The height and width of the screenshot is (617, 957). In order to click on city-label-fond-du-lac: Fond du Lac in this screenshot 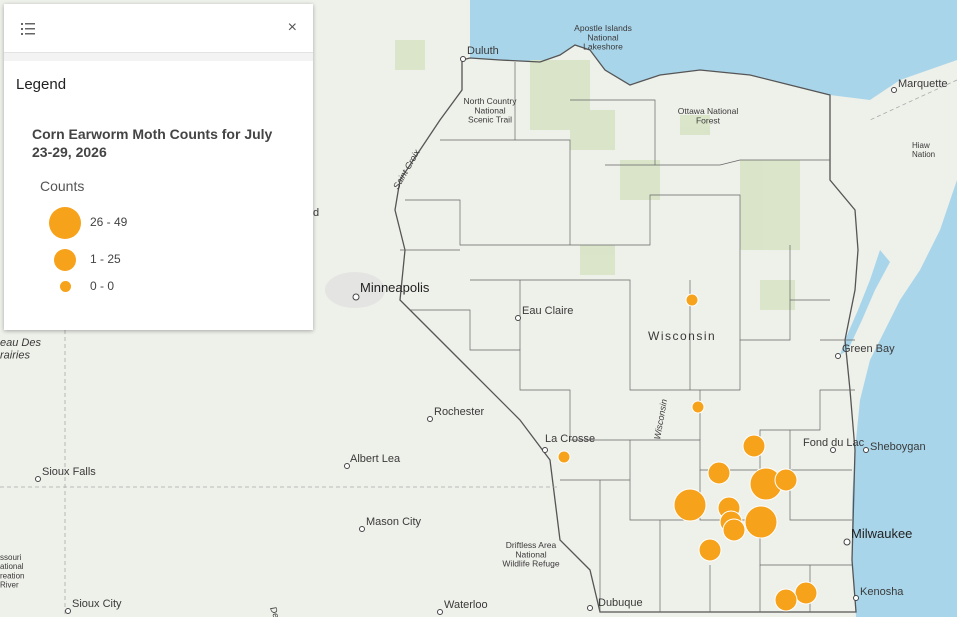, I will do `click(834, 443)`.